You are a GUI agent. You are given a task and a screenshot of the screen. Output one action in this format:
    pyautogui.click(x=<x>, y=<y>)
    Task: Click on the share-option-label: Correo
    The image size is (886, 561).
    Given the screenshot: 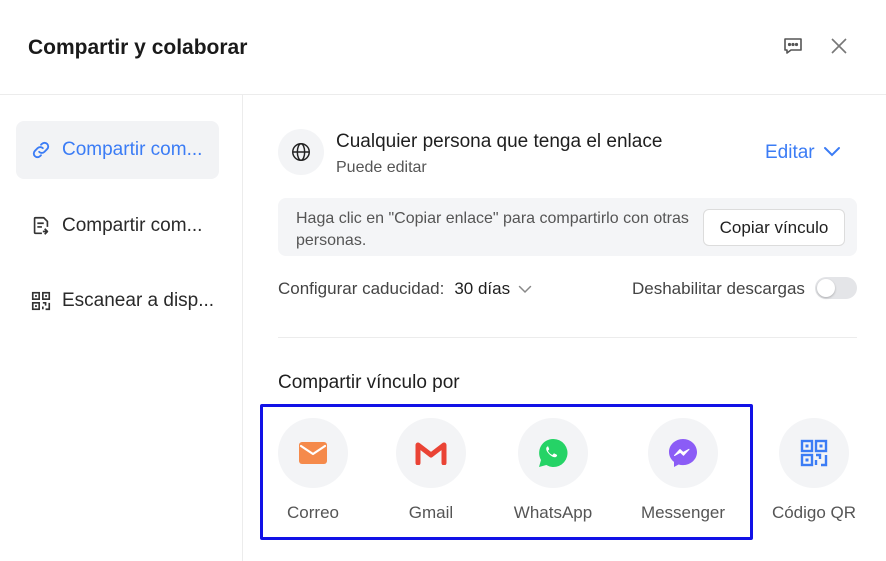 What is the action you would take?
    pyautogui.click(x=313, y=512)
    